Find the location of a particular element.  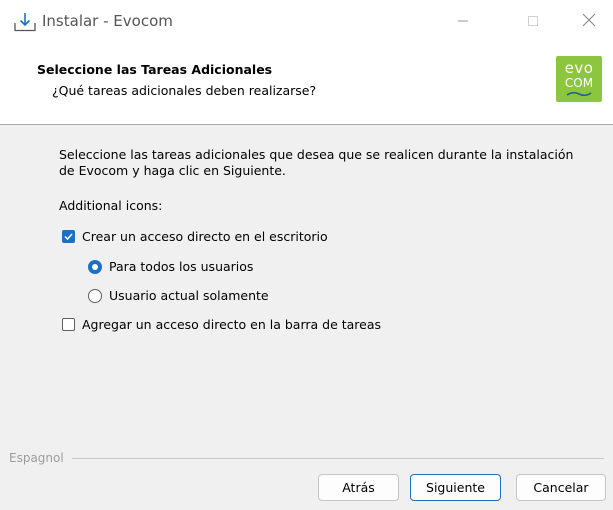

current-user-radio is located at coordinates (95, 295).